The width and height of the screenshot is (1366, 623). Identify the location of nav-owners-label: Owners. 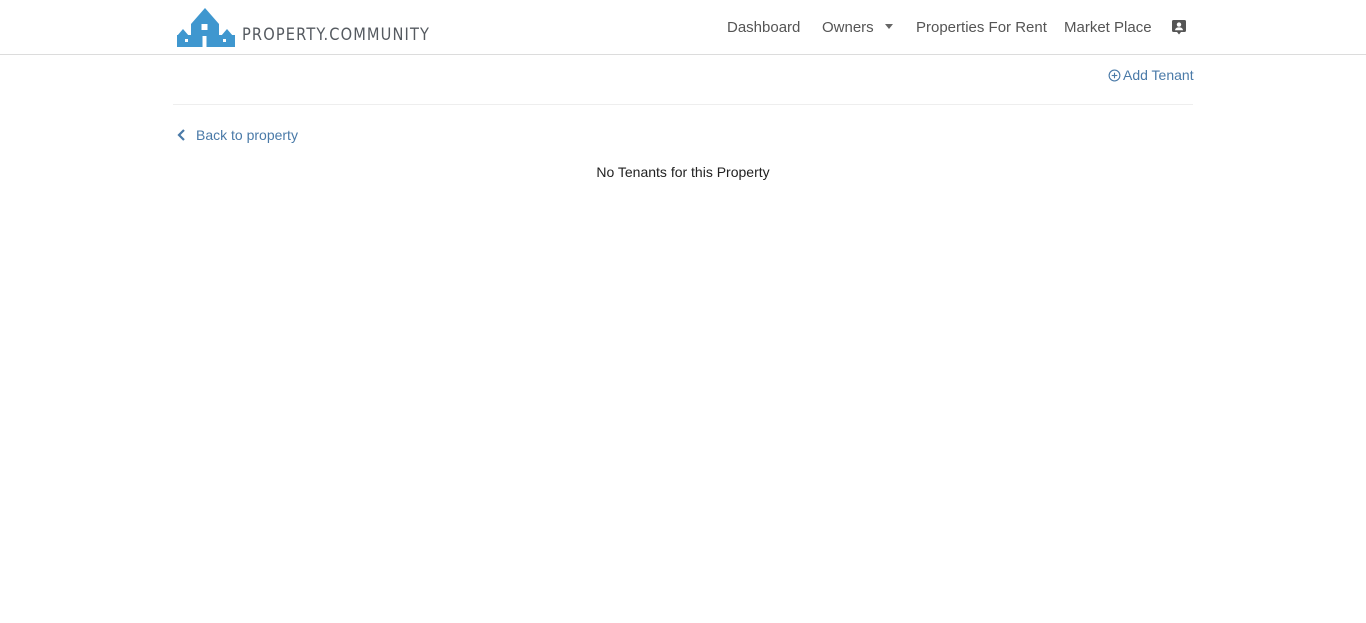
(848, 27).